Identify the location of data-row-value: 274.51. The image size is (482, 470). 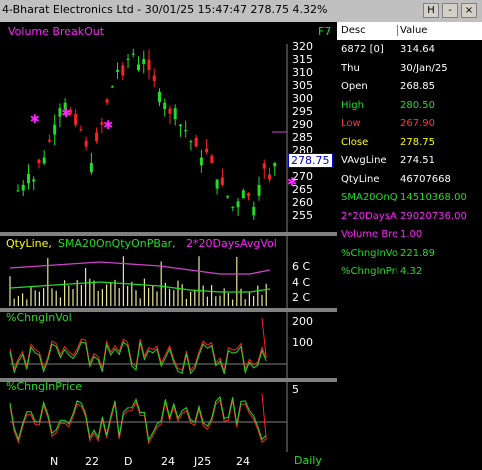
(417, 160).